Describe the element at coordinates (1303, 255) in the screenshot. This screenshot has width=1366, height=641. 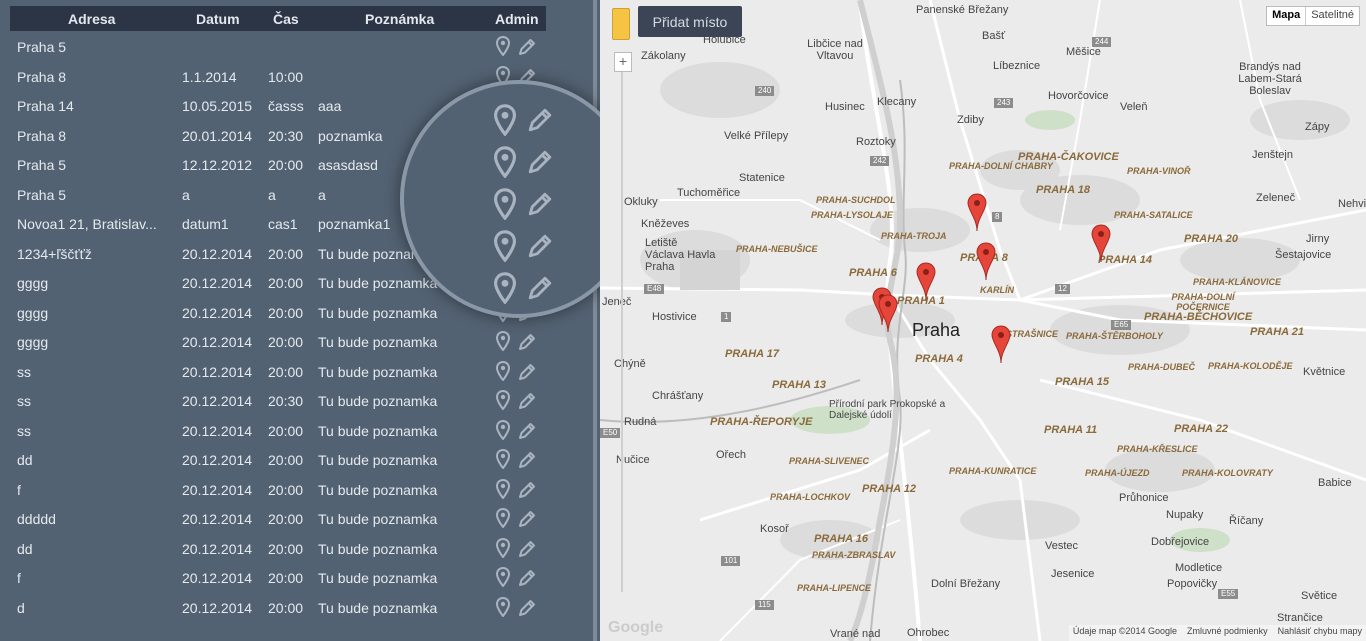
I see `place-label: Šestajovice` at that location.